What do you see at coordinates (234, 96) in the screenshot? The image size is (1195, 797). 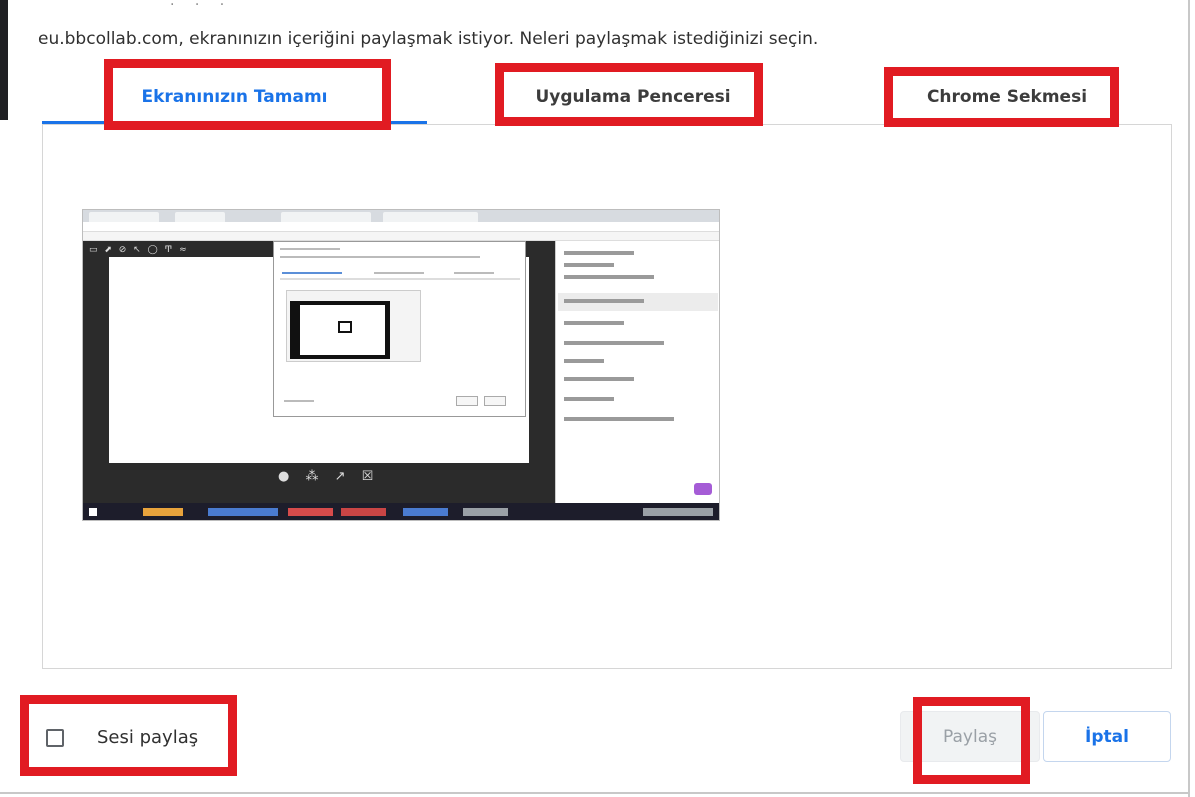 I see `tab-entire-screen: Ekranınızın Tamamı` at bounding box center [234, 96].